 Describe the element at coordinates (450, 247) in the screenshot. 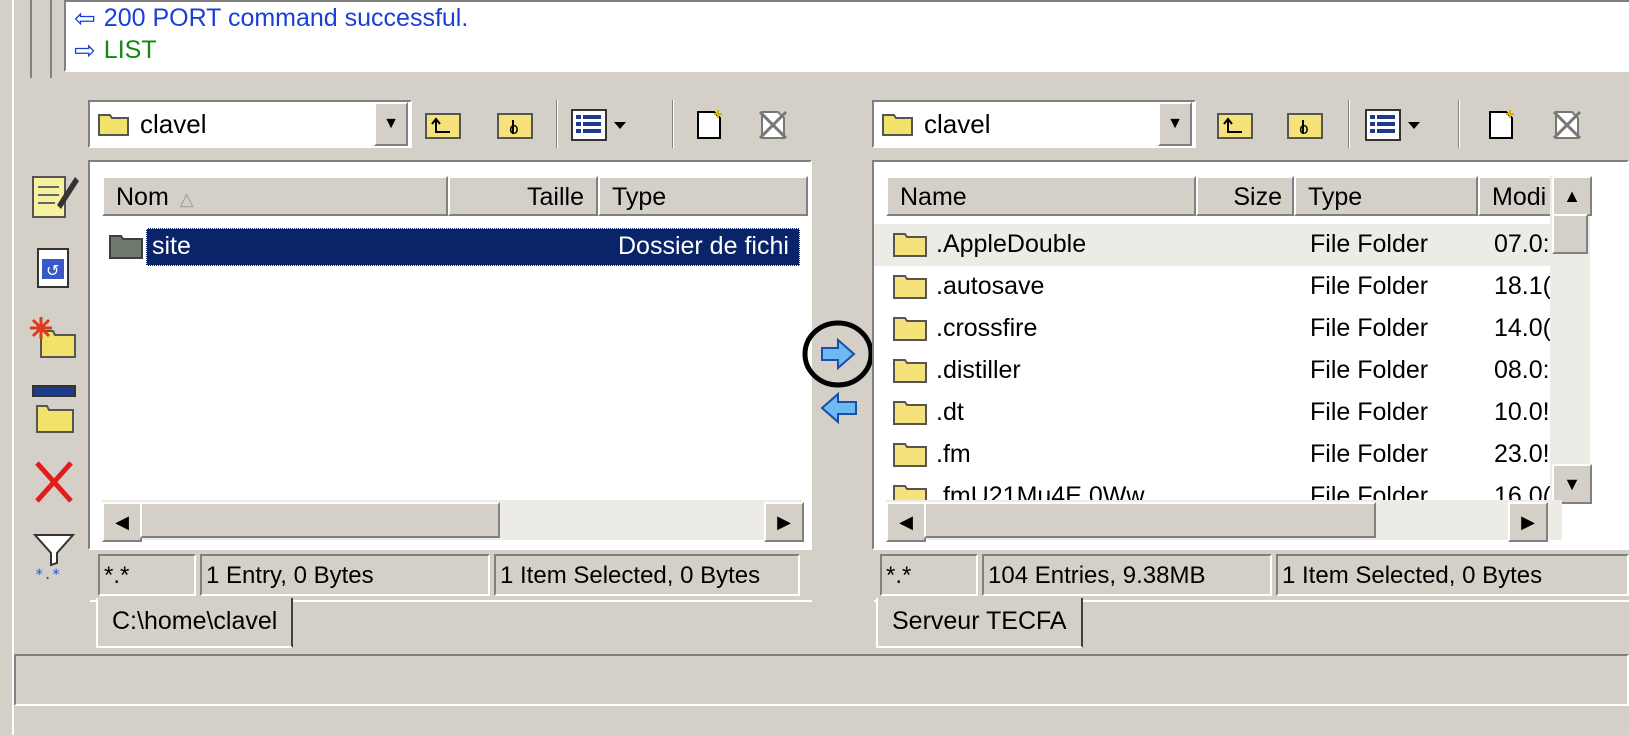

I see `table-row: site Dossier de fichi` at that location.